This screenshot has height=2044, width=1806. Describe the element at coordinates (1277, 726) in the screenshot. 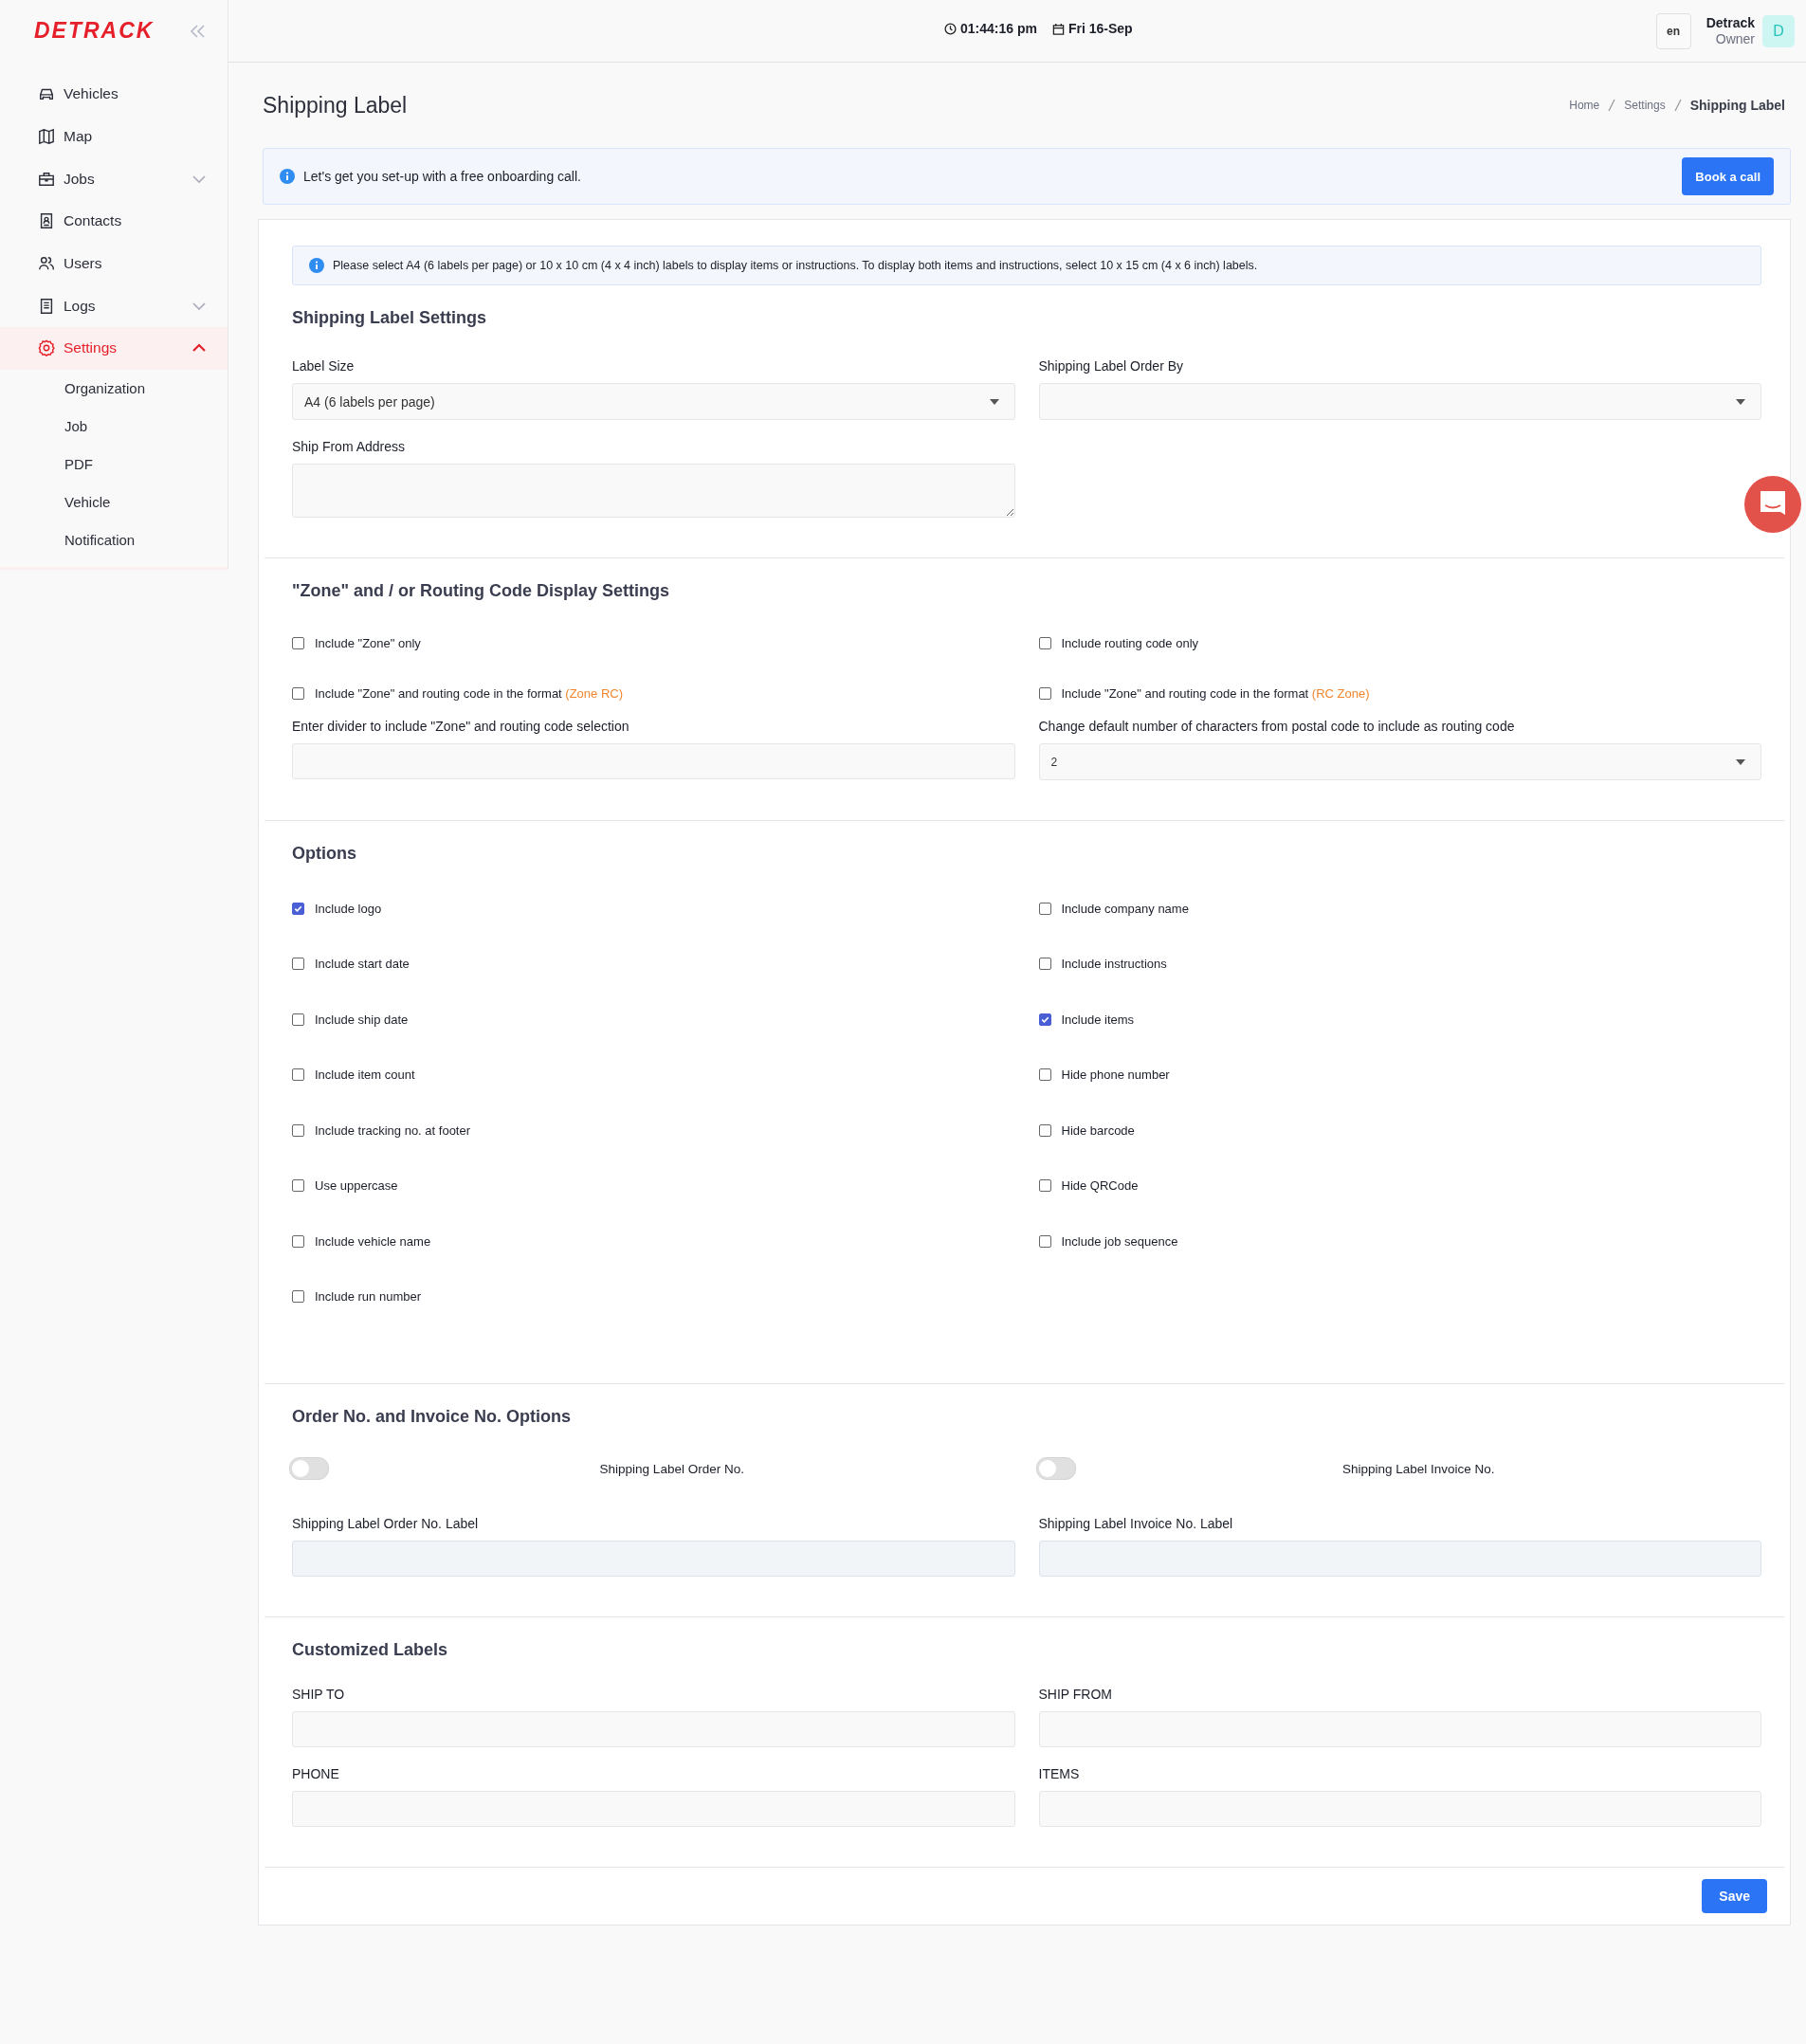

I see `field-label: Change default number of characters from postal code to include as routing code` at that location.